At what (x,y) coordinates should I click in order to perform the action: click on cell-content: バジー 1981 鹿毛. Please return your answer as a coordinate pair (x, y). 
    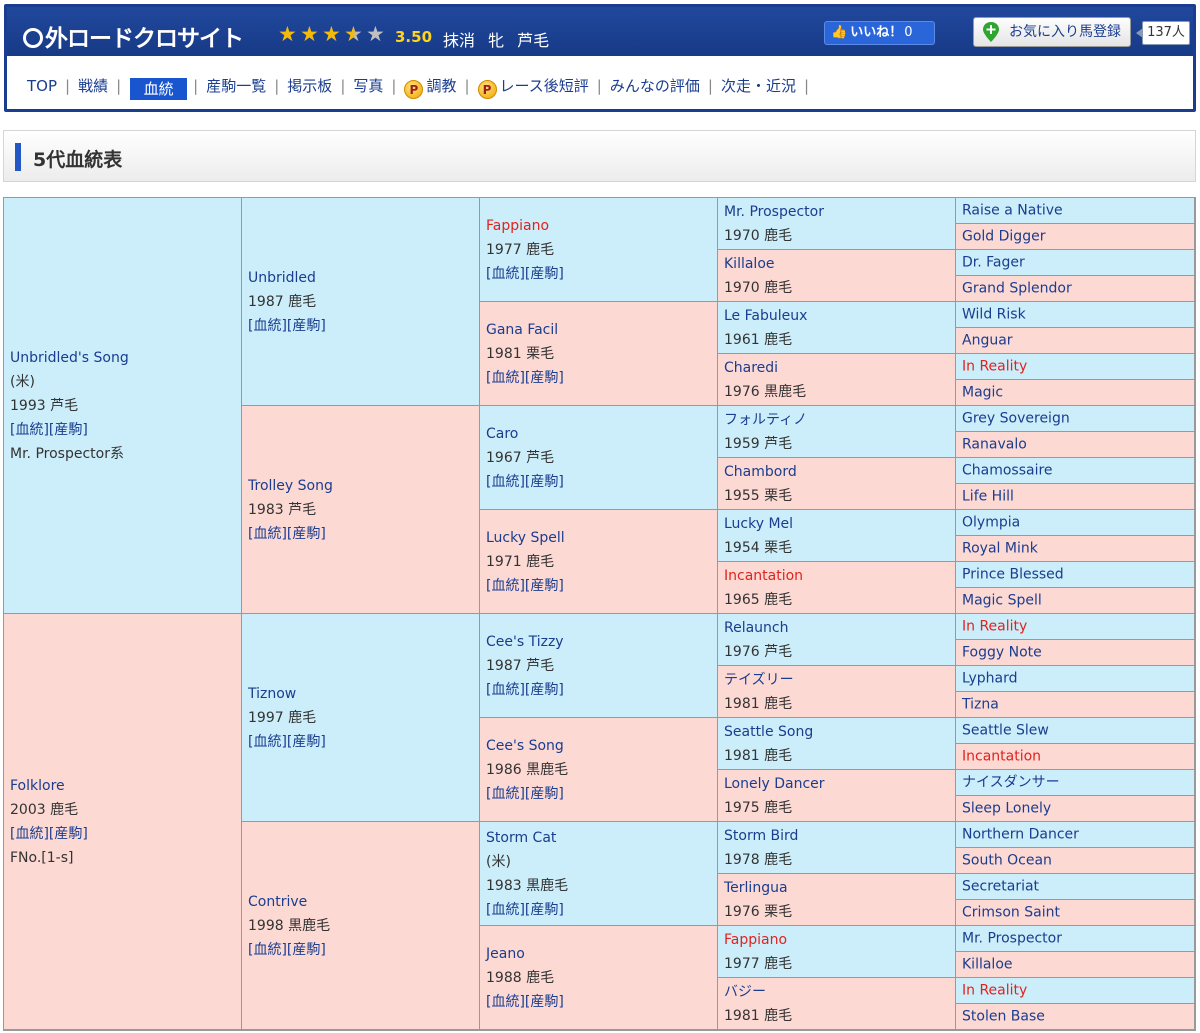
    Looking at the image, I should click on (837, 1004).